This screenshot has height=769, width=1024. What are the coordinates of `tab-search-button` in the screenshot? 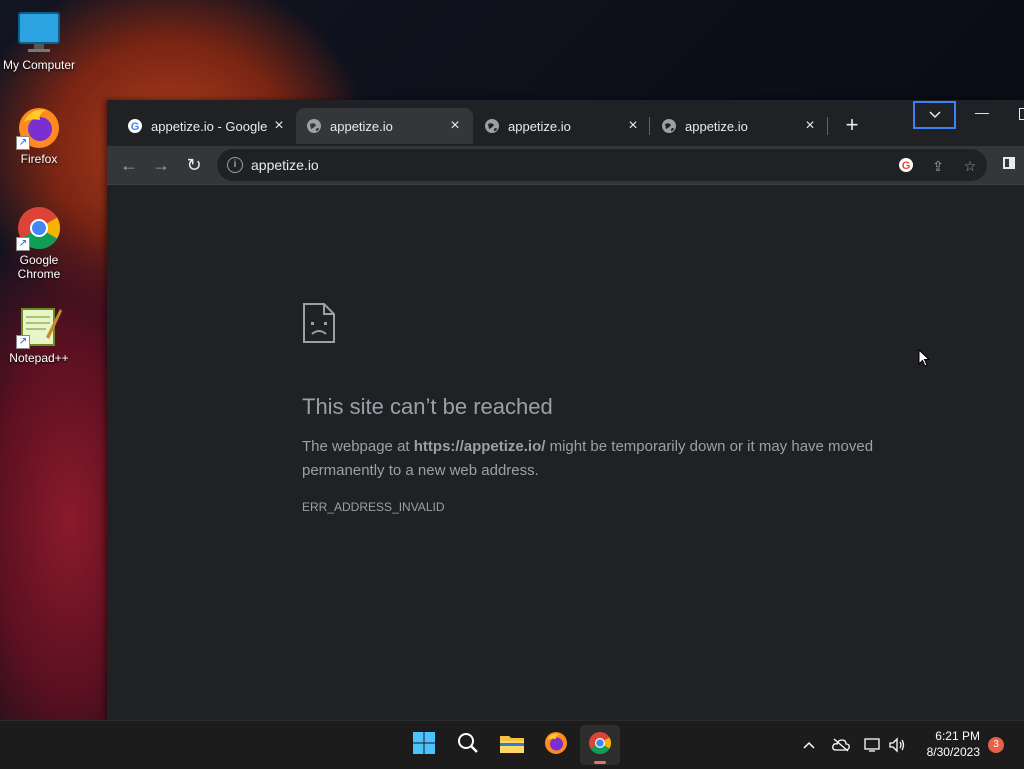 It's located at (934, 115).